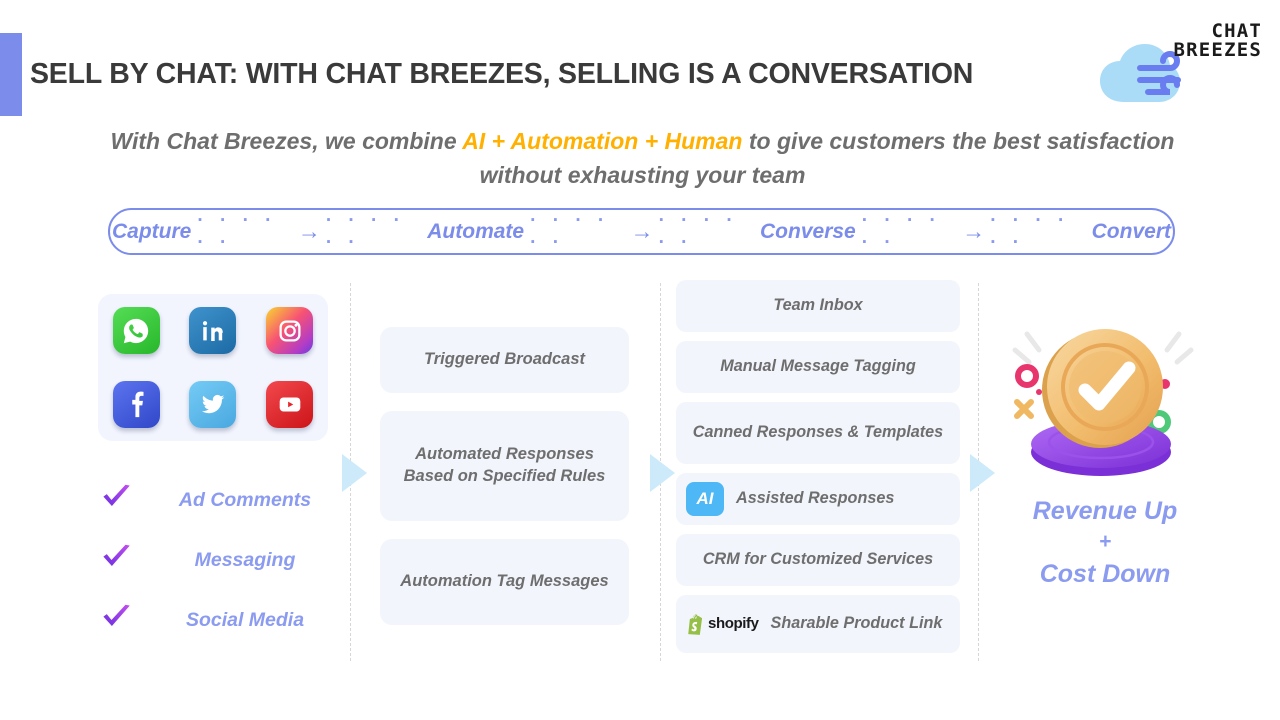 The width and height of the screenshot is (1280, 720). I want to click on linkedin-icon, so click(213, 331).